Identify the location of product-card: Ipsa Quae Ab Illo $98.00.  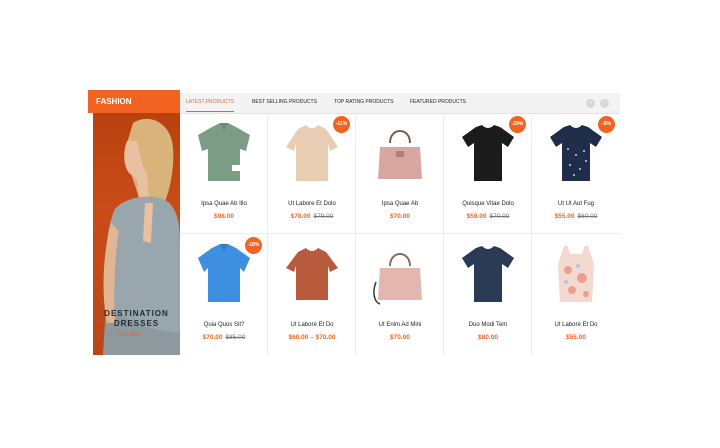
(224, 173).